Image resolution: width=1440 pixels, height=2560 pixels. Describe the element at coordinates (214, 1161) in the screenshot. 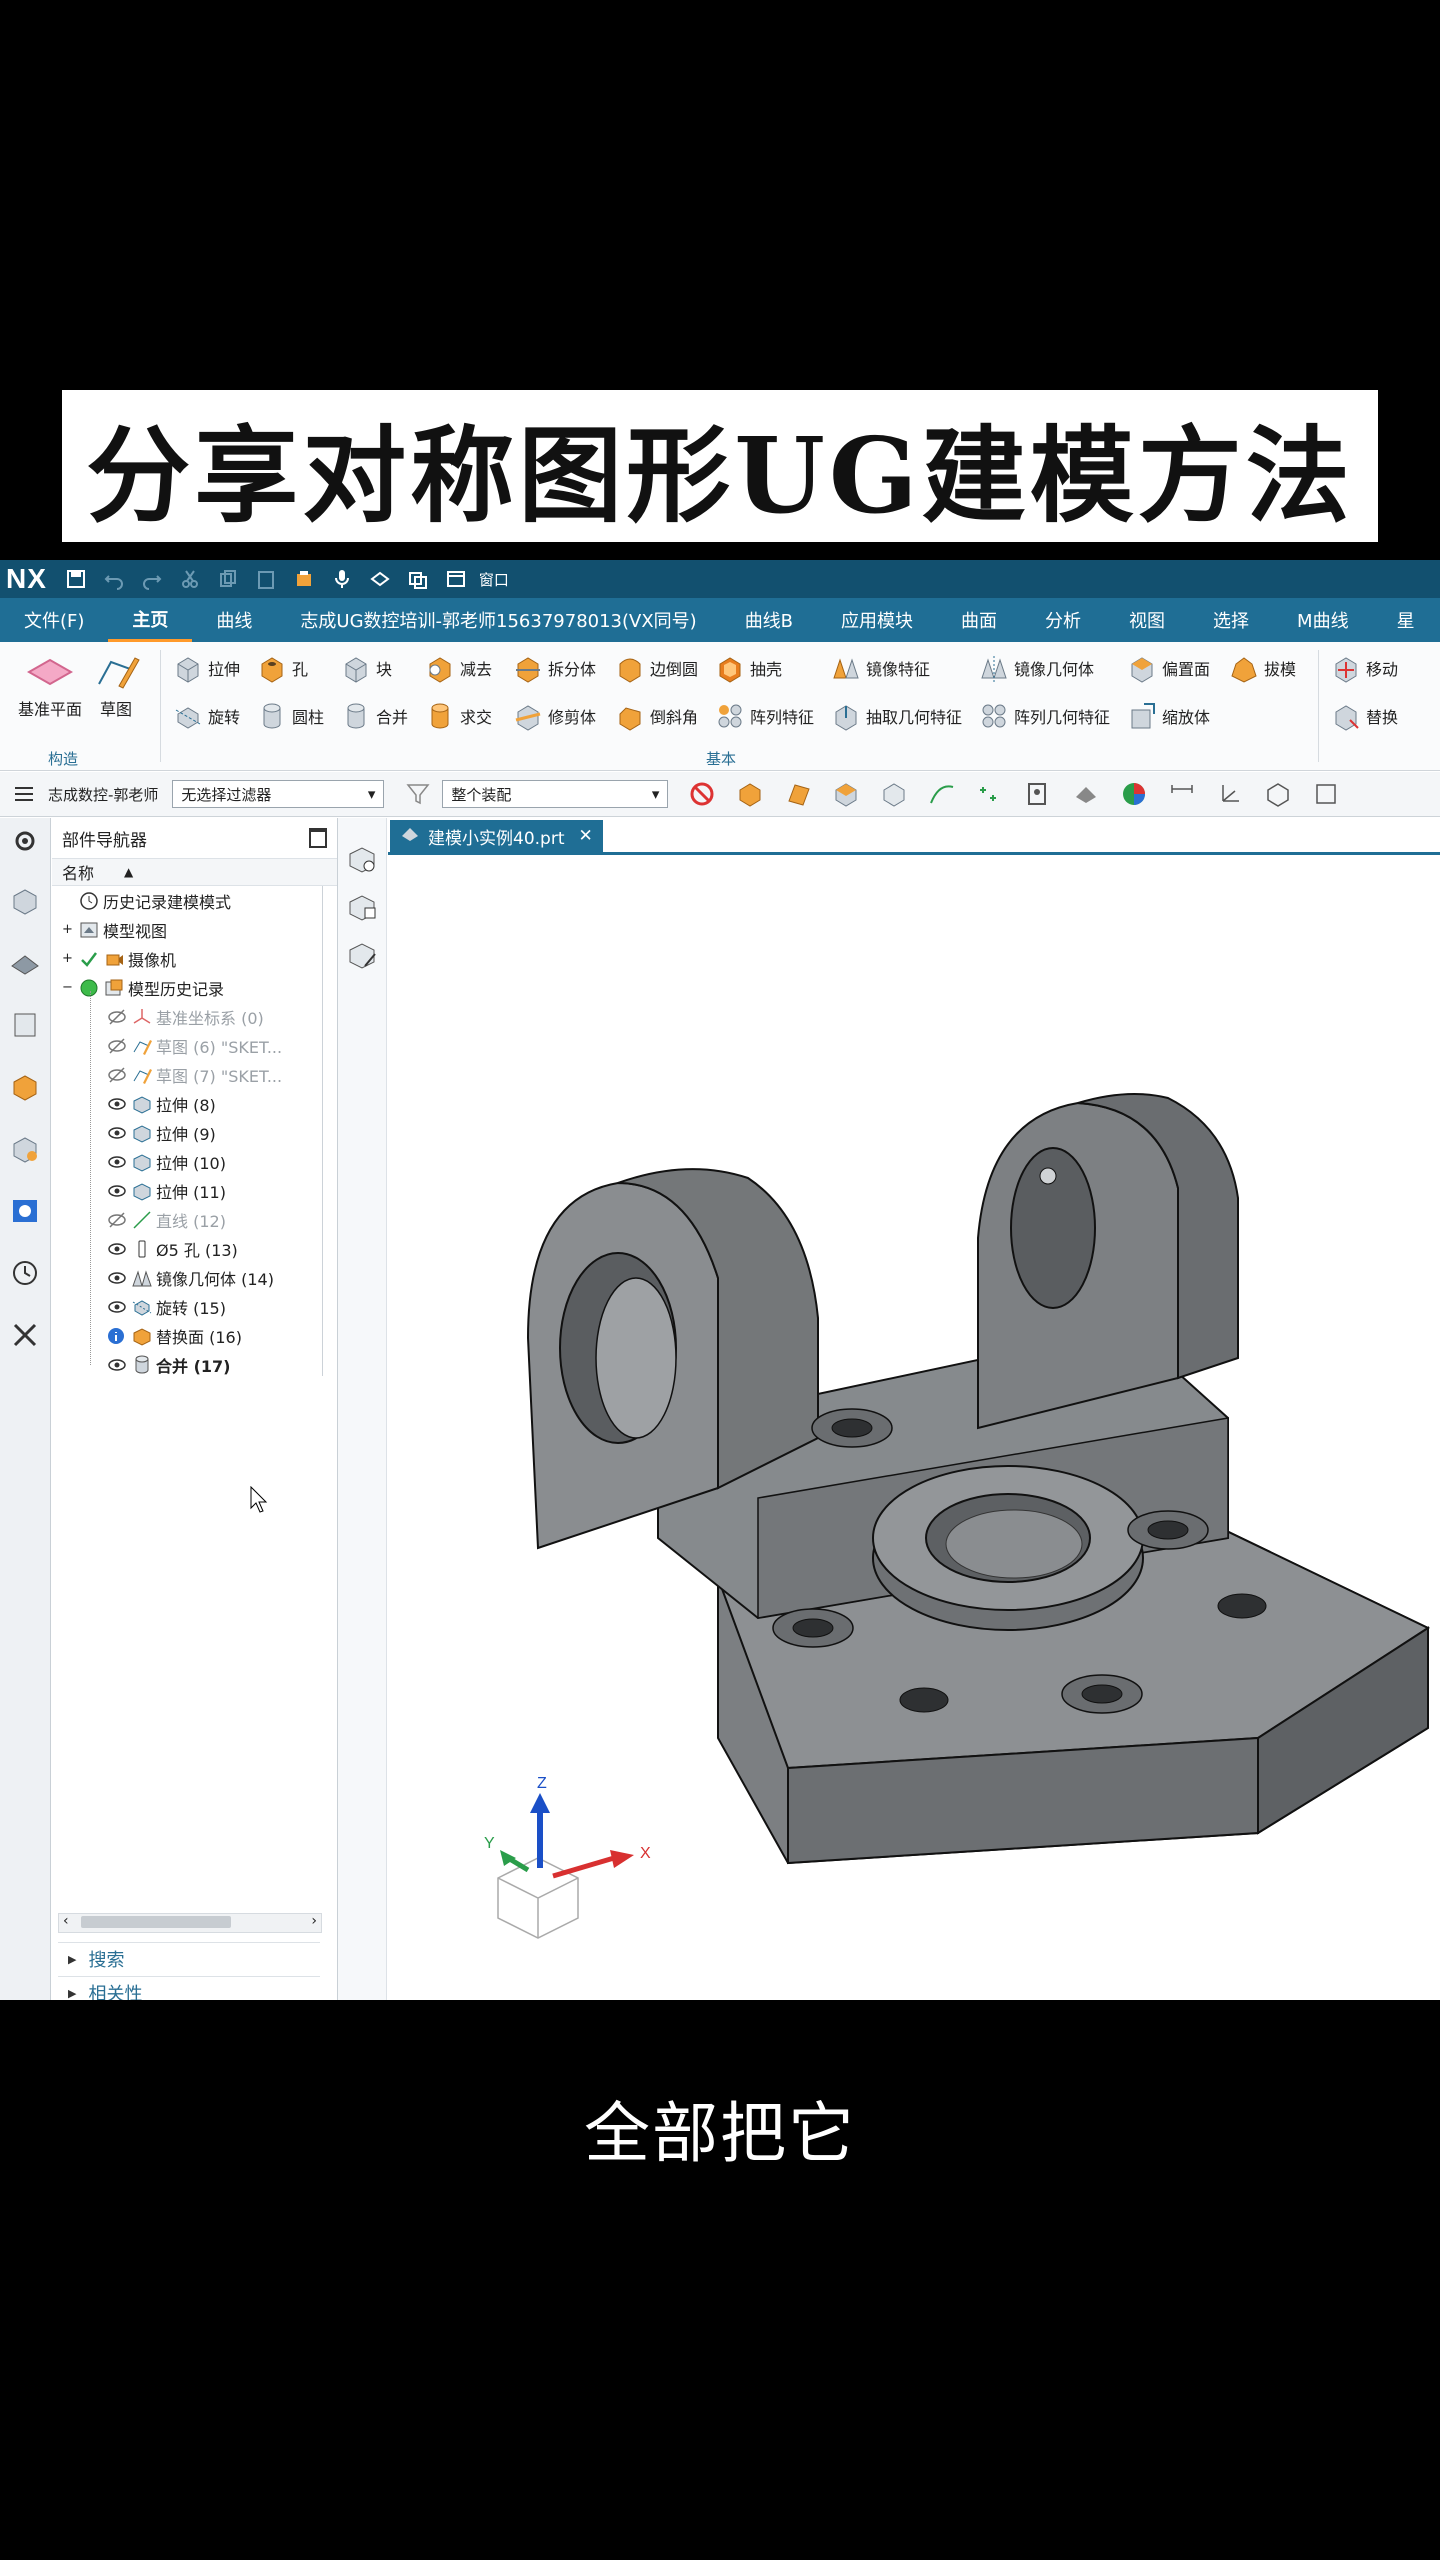

I see `tree-row-extrude-10: 拉伸 (10)` at that location.